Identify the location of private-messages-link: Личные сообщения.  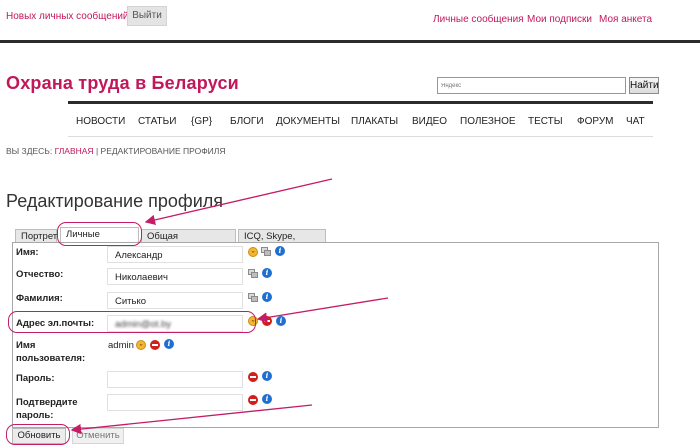
(478, 19).